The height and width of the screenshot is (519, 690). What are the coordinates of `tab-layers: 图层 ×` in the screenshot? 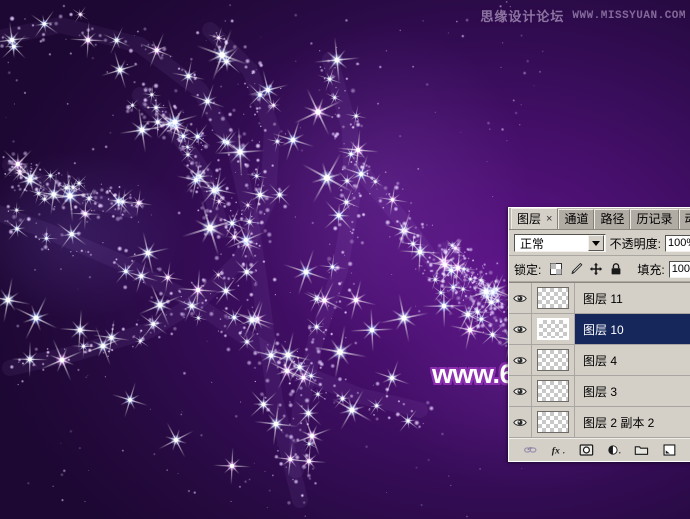 It's located at (535, 218).